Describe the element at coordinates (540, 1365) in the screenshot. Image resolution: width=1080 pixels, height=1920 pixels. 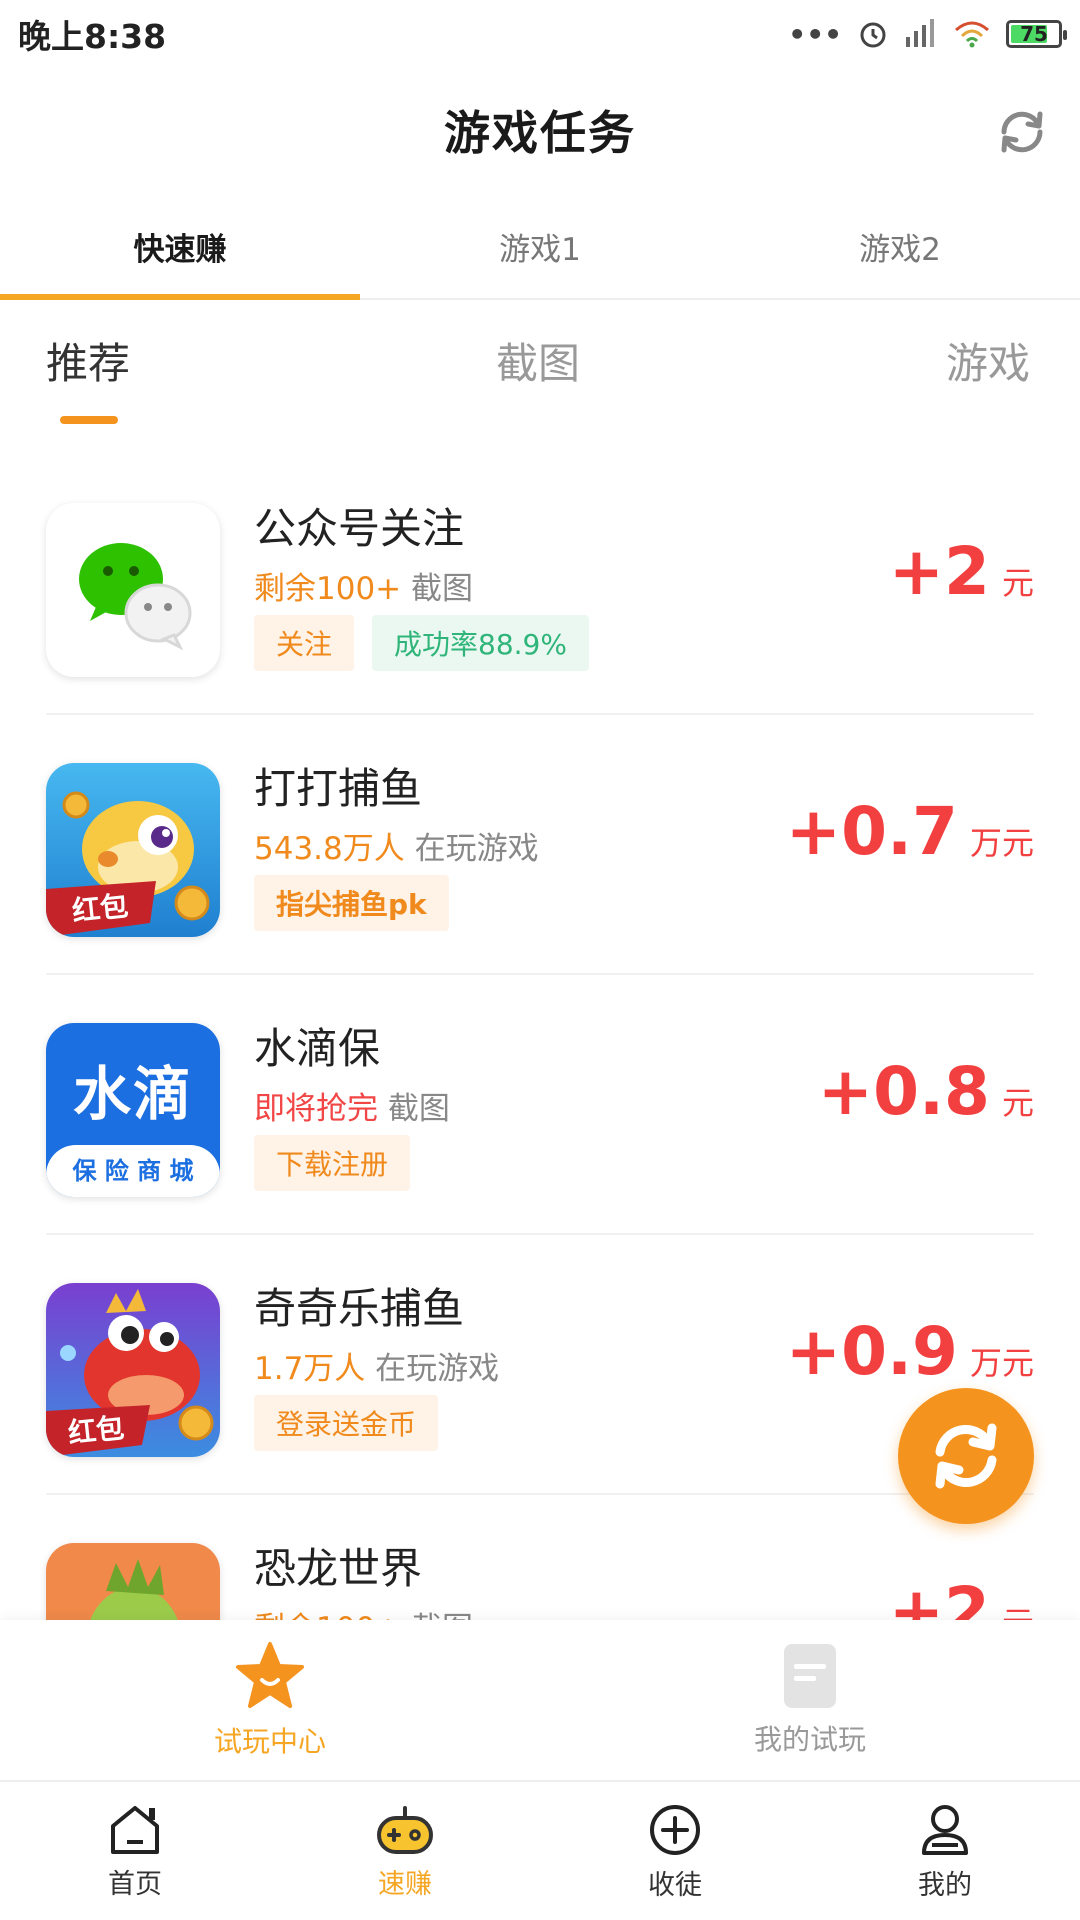
I see `task-row: 红包 奇奇乐捕鱼 1.7万人 在玩游戏 登录送金币 +0.9 万元` at that location.